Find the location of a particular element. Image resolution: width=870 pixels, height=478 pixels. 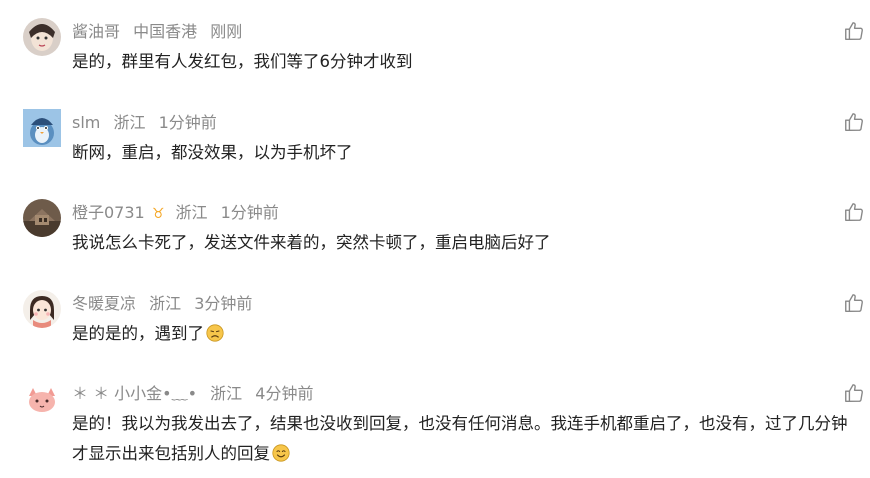

comment-text: 我说怎么卡死了，发送文件来着的，突然卡顿了，重启电脑后好了 is located at coordinates (311, 242).